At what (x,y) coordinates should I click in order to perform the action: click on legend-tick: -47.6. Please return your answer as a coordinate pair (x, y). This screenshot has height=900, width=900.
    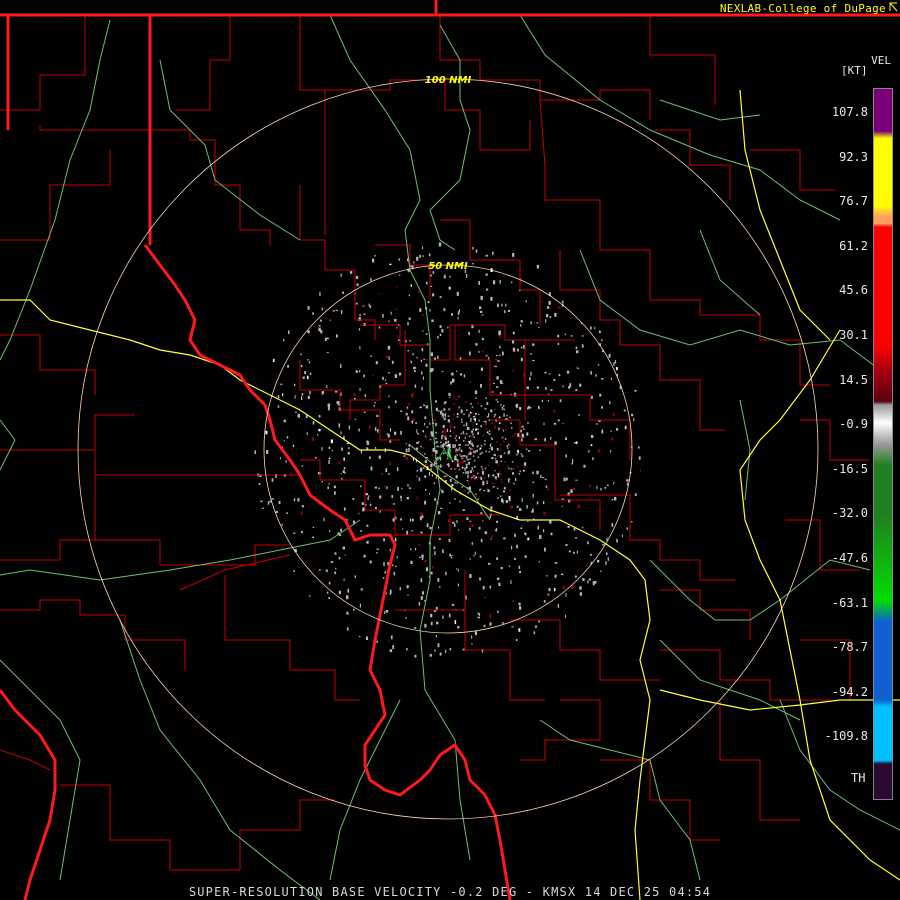
    Looking at the image, I should click on (849, 558).